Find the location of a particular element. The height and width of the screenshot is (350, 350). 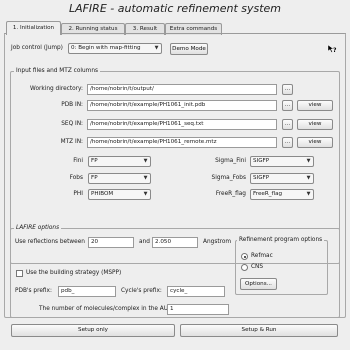

mtz-view-button: view is located at coordinates (315, 142).